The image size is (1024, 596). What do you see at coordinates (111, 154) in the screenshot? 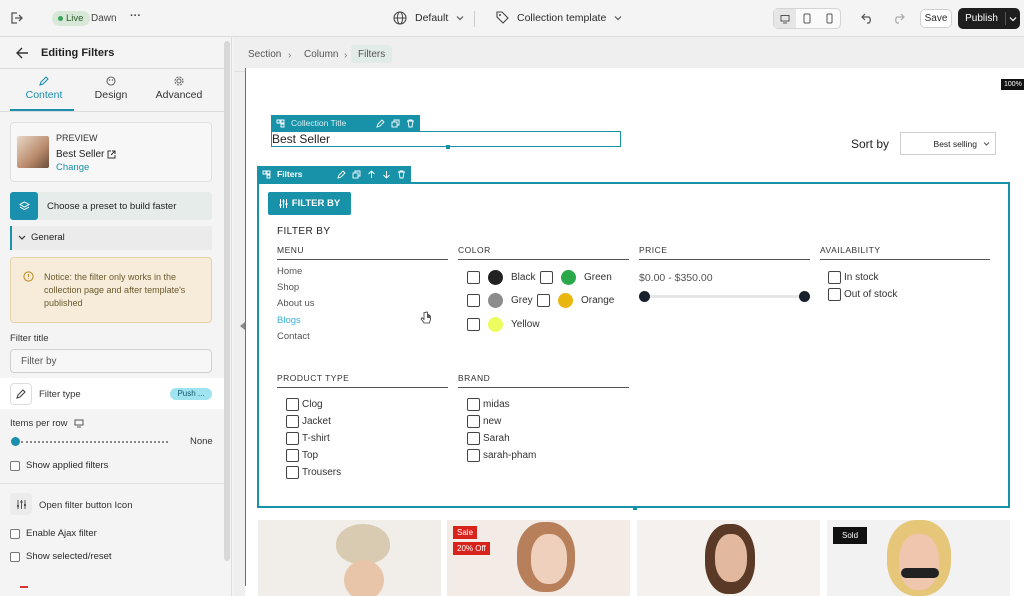
I see `external-link-icon` at bounding box center [111, 154].